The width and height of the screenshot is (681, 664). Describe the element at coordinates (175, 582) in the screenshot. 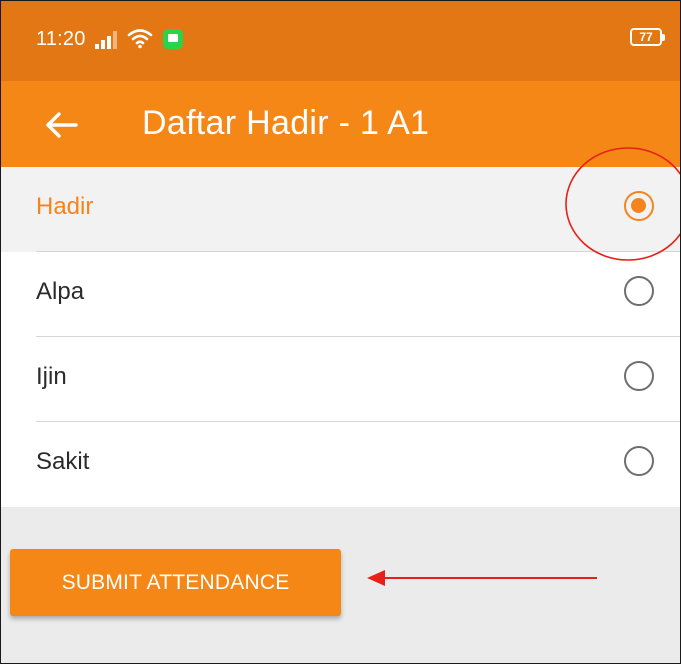

I see `submit-attendance-button: SUBMIT ATTENDANCE` at that location.